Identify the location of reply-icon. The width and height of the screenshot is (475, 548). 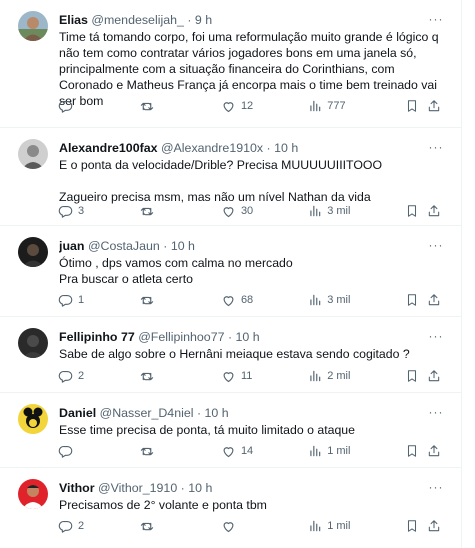
(65, 300).